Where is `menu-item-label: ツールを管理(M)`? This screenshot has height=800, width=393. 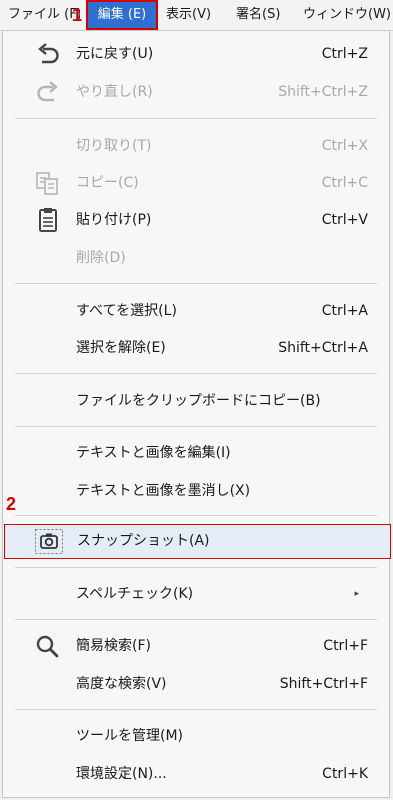
menu-item-label: ツールを管理(M) is located at coordinates (130, 736).